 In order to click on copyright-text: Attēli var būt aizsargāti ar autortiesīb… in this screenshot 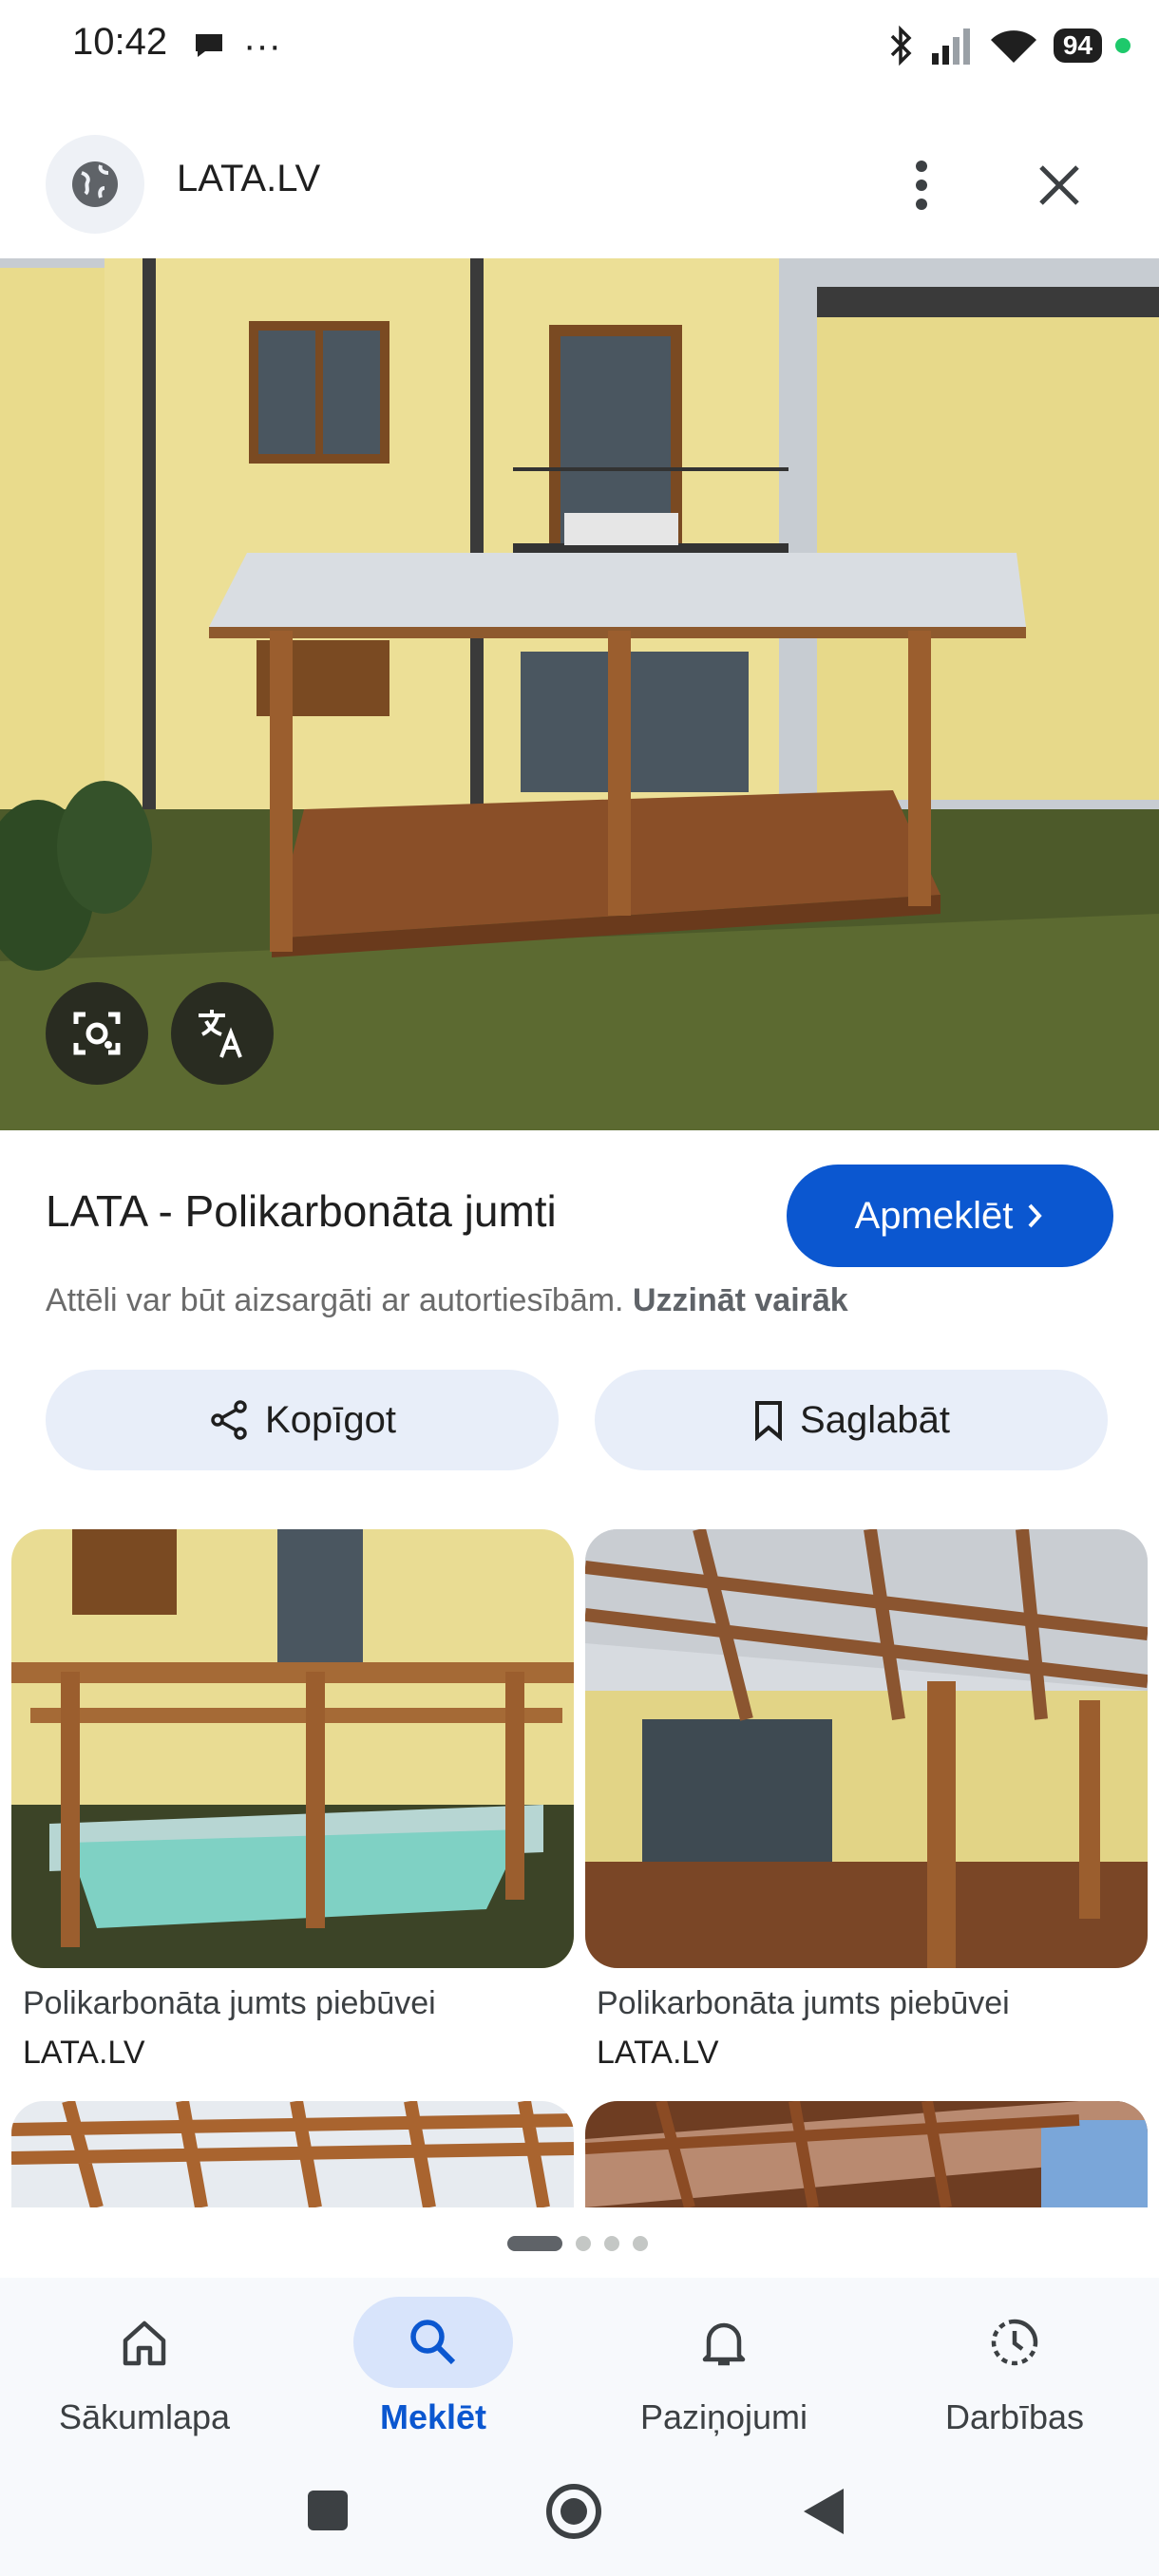, I will do `click(335, 1300)`.